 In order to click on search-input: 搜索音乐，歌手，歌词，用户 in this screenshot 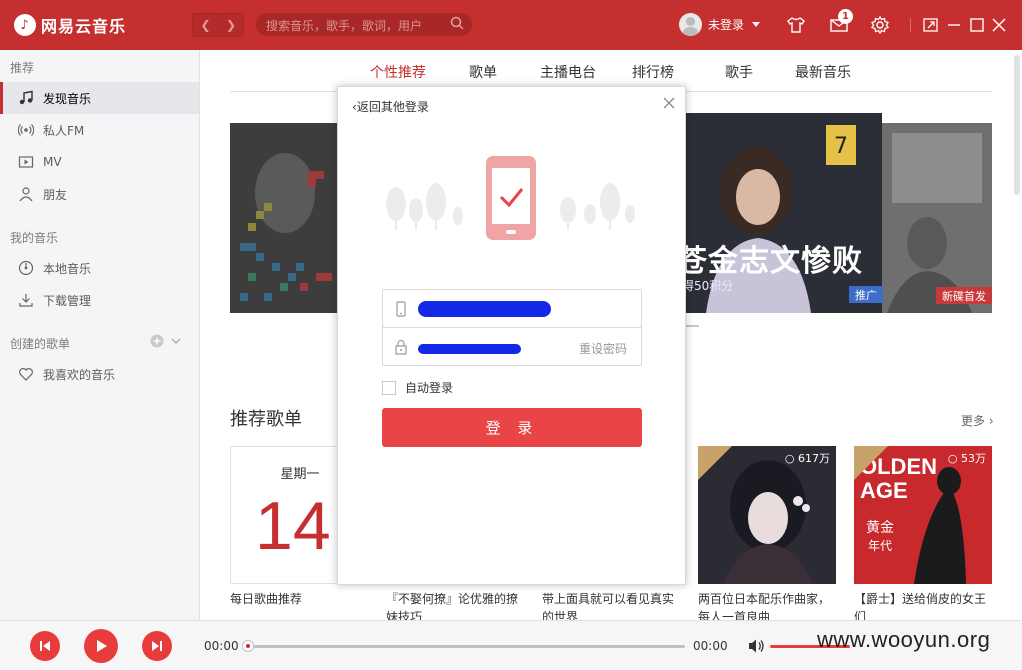, I will do `click(364, 24)`.